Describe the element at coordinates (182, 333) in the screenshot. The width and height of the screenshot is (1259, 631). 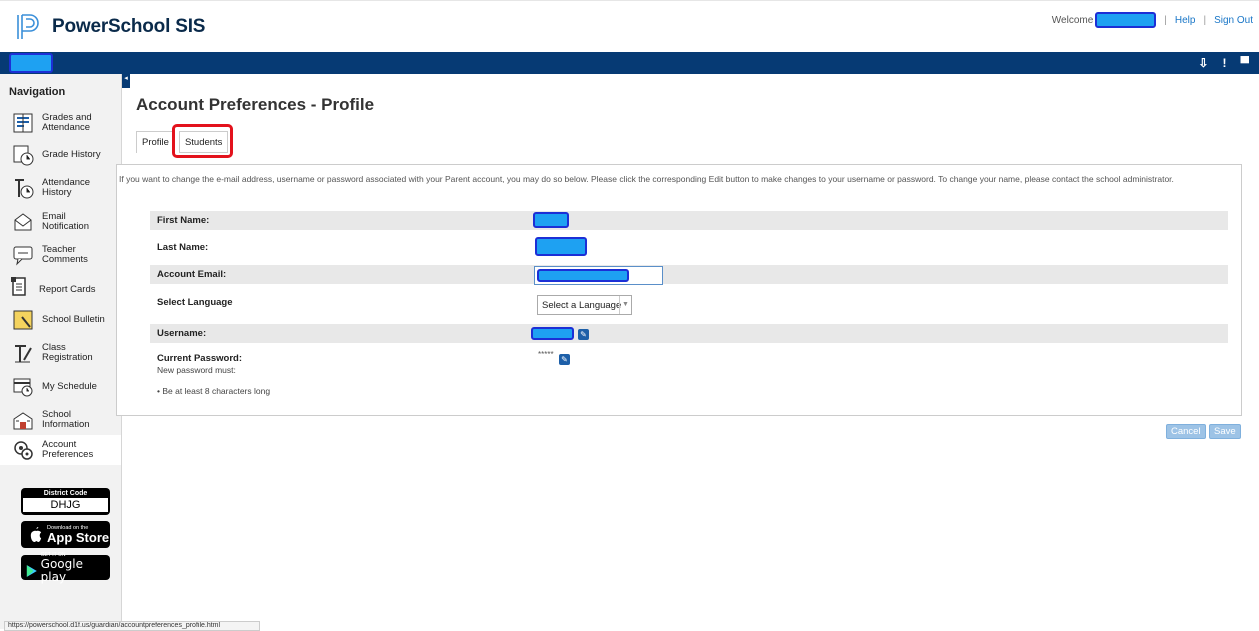
I see `username-label: Username:` at that location.